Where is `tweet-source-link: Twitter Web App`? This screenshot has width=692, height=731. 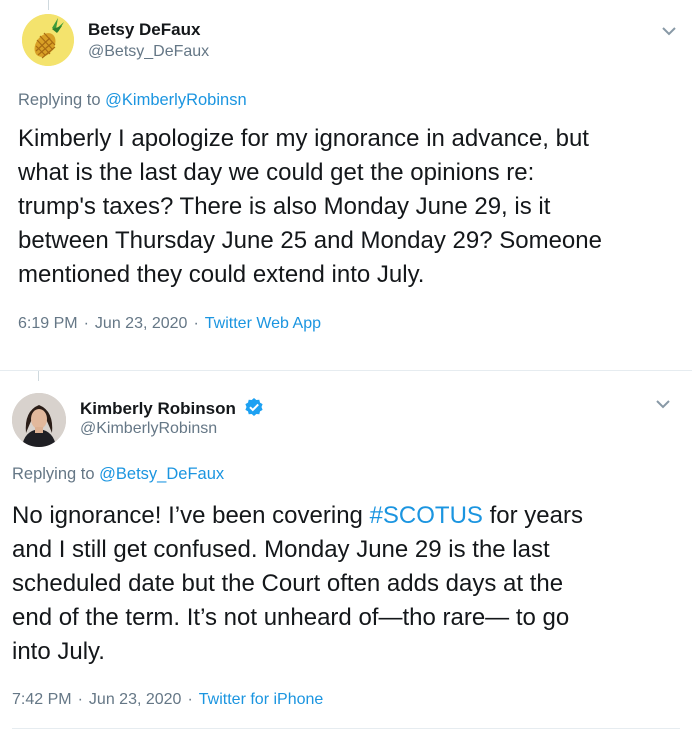 tweet-source-link: Twitter Web App is located at coordinates (263, 323).